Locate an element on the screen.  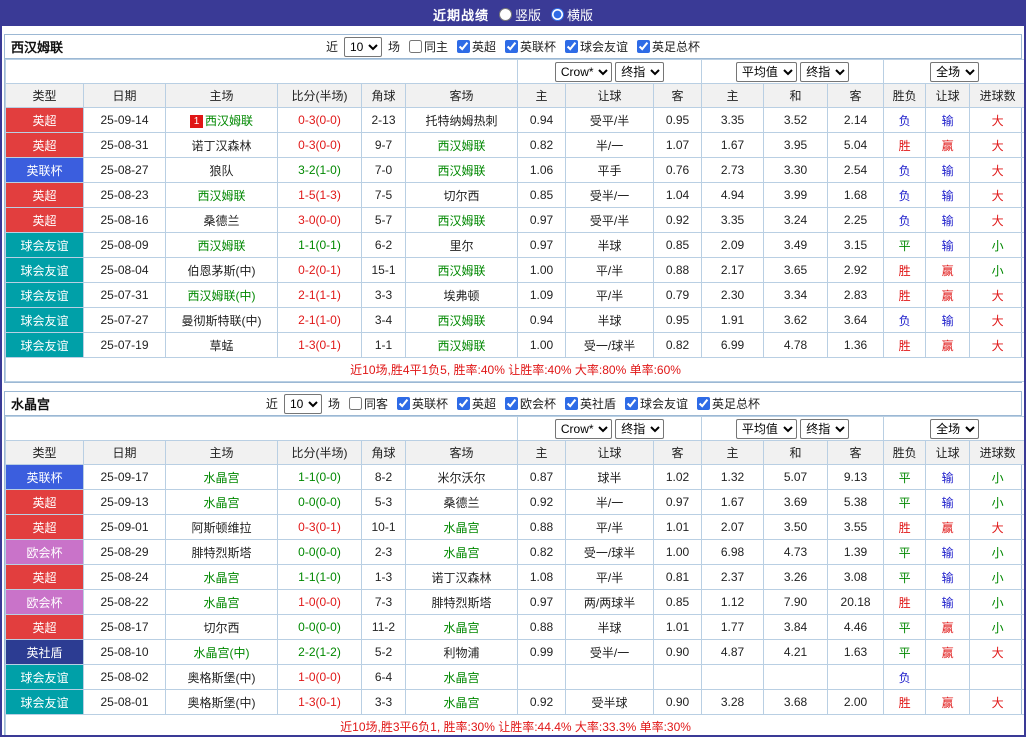
same-venue-checkbox: 同主 is located at coordinates (428, 46).